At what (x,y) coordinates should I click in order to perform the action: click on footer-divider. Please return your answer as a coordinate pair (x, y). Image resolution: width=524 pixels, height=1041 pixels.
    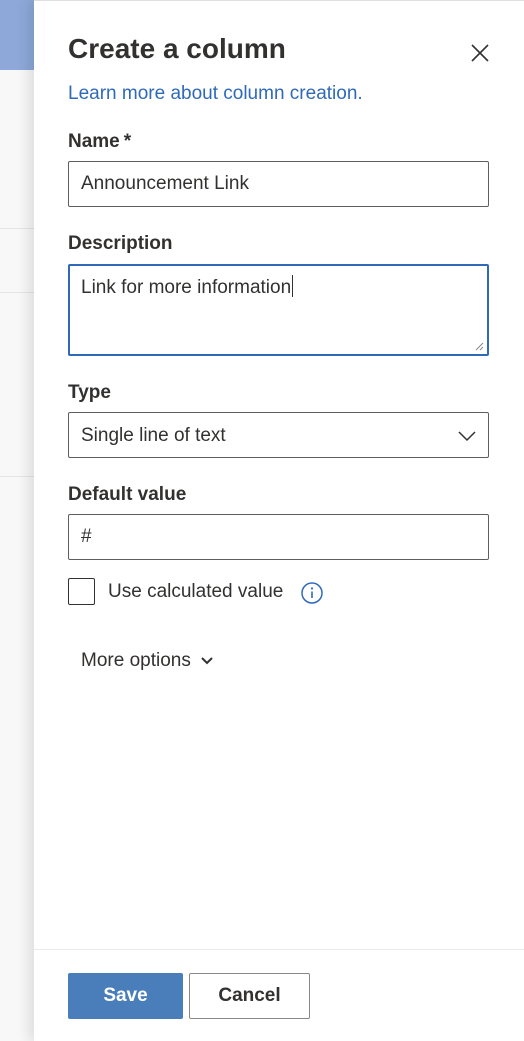
    Looking at the image, I should click on (279, 949).